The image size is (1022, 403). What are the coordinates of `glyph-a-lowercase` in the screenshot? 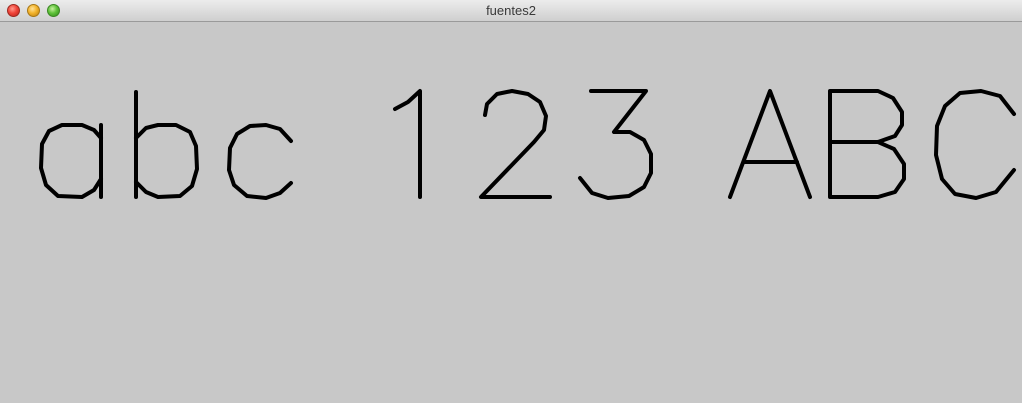 It's located at (71, 161).